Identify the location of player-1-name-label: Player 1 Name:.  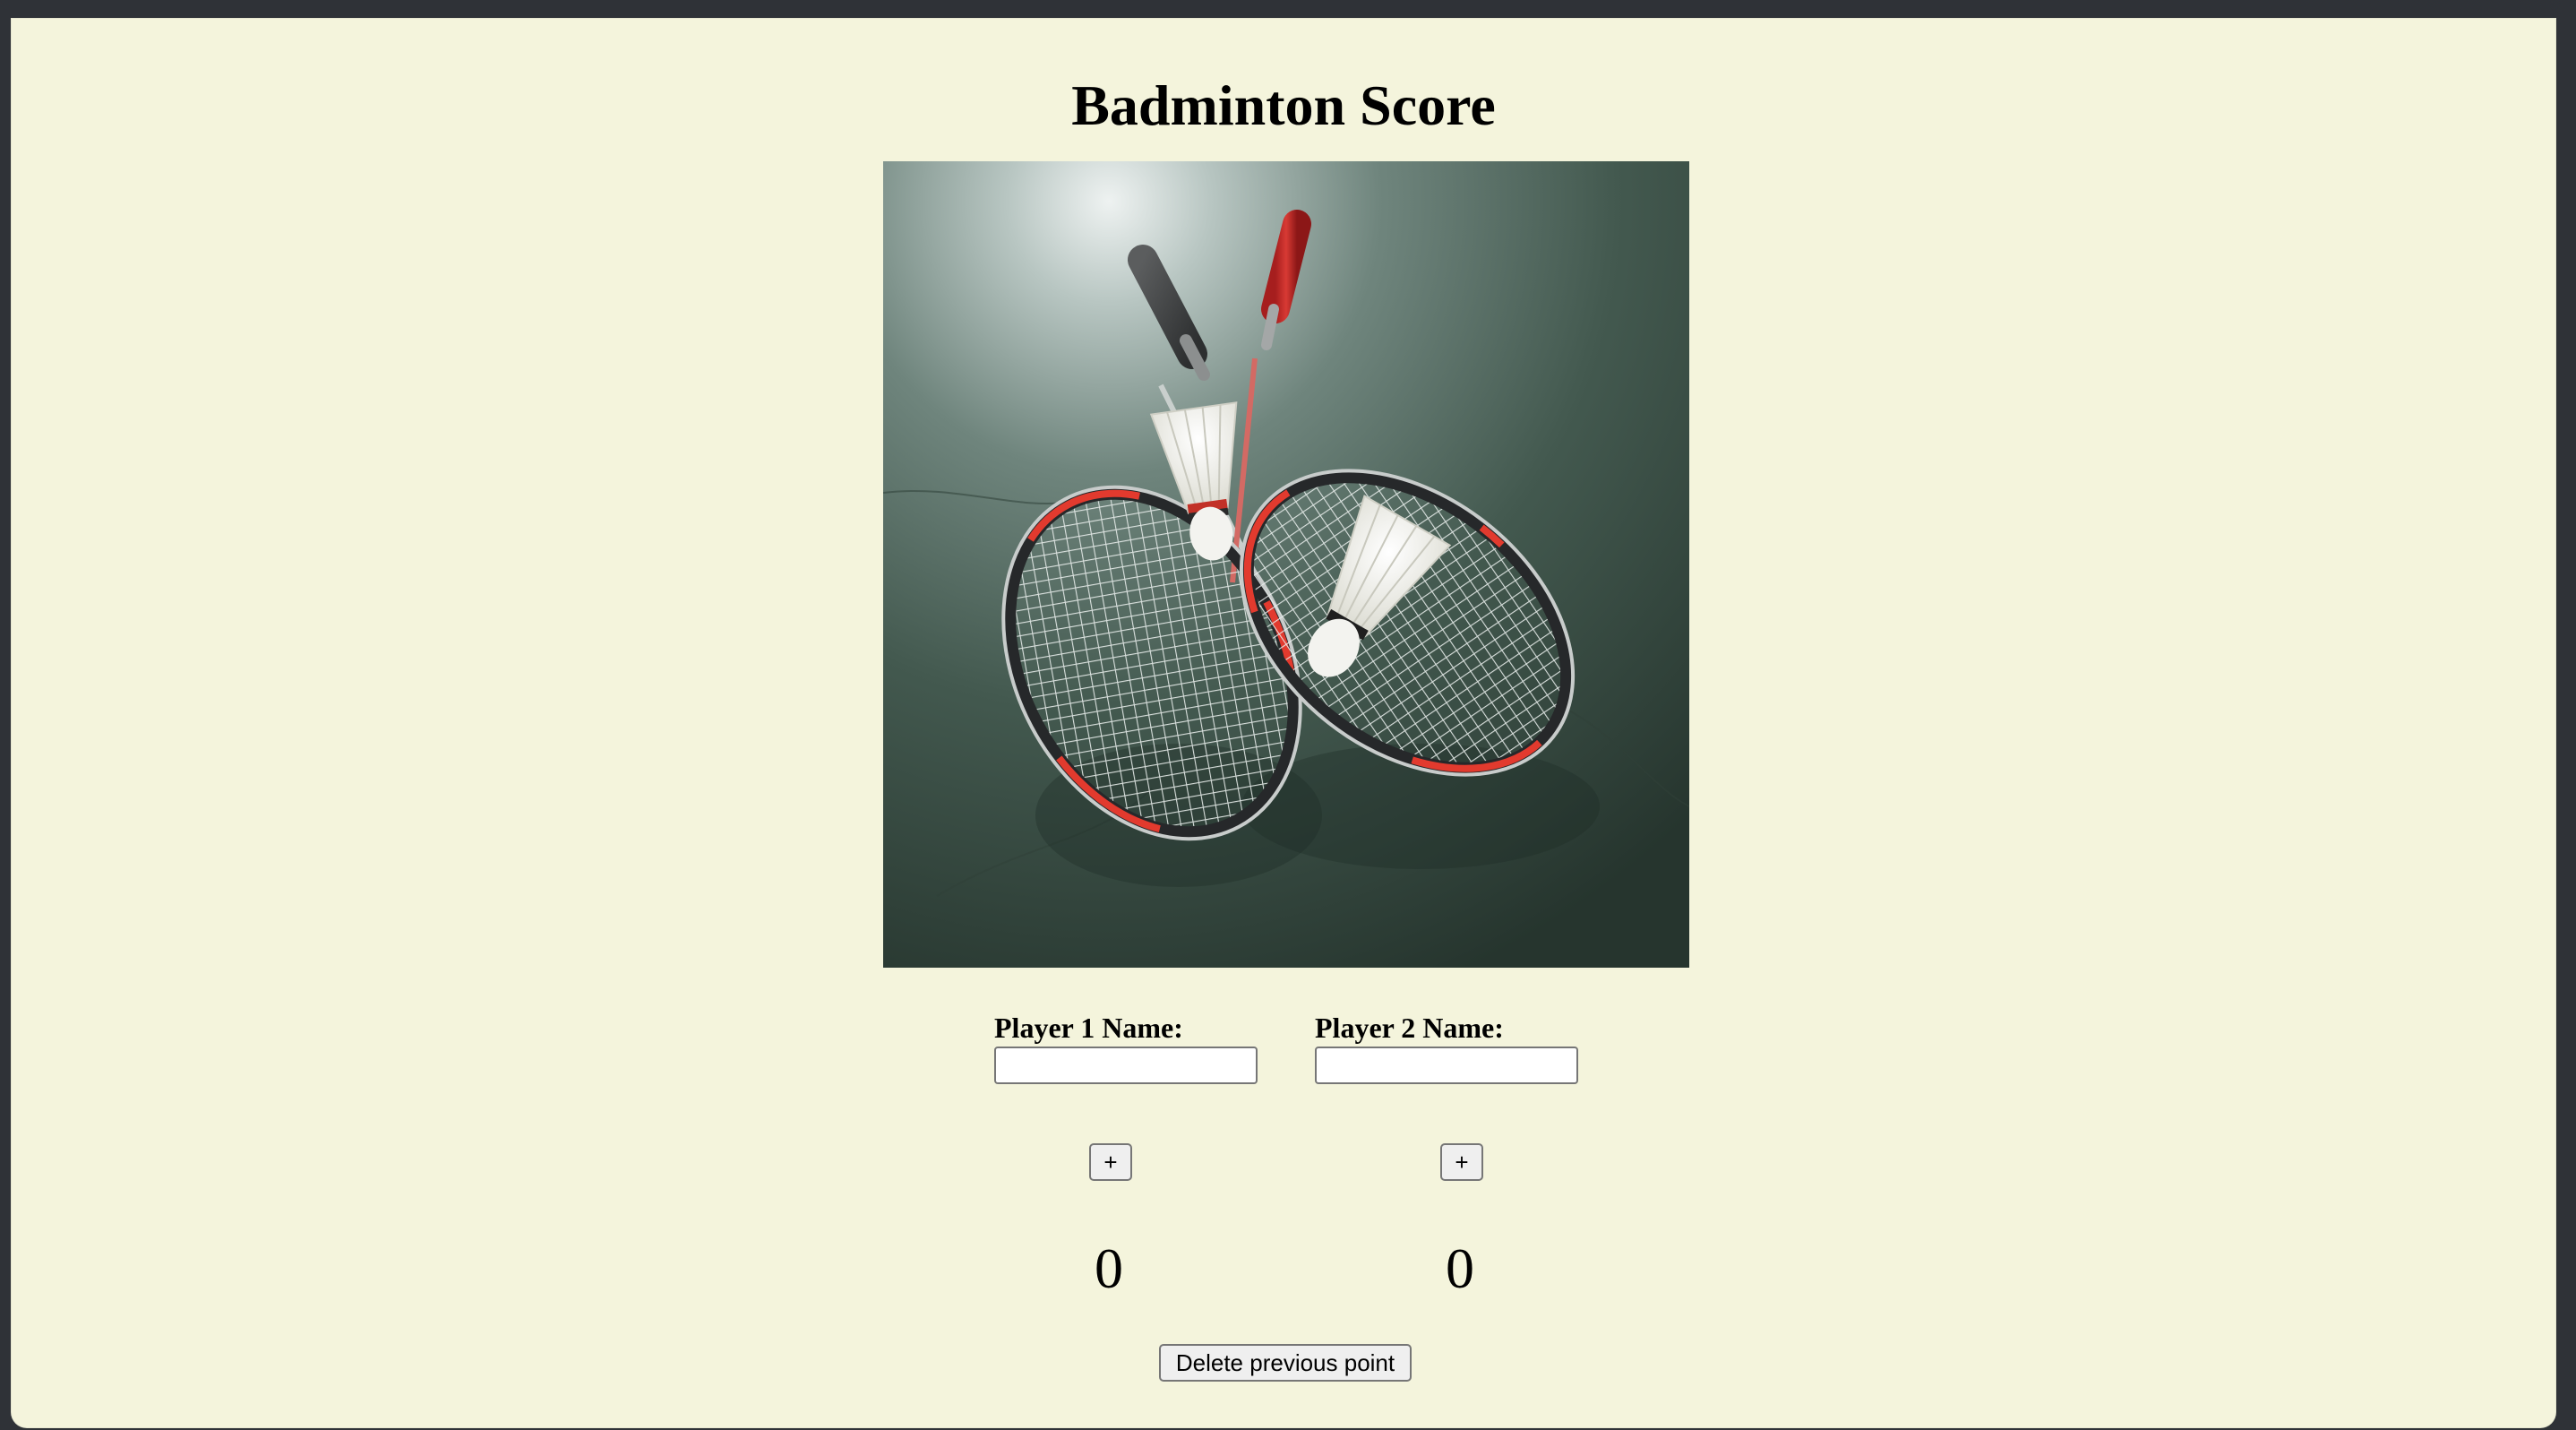
(1088, 1028).